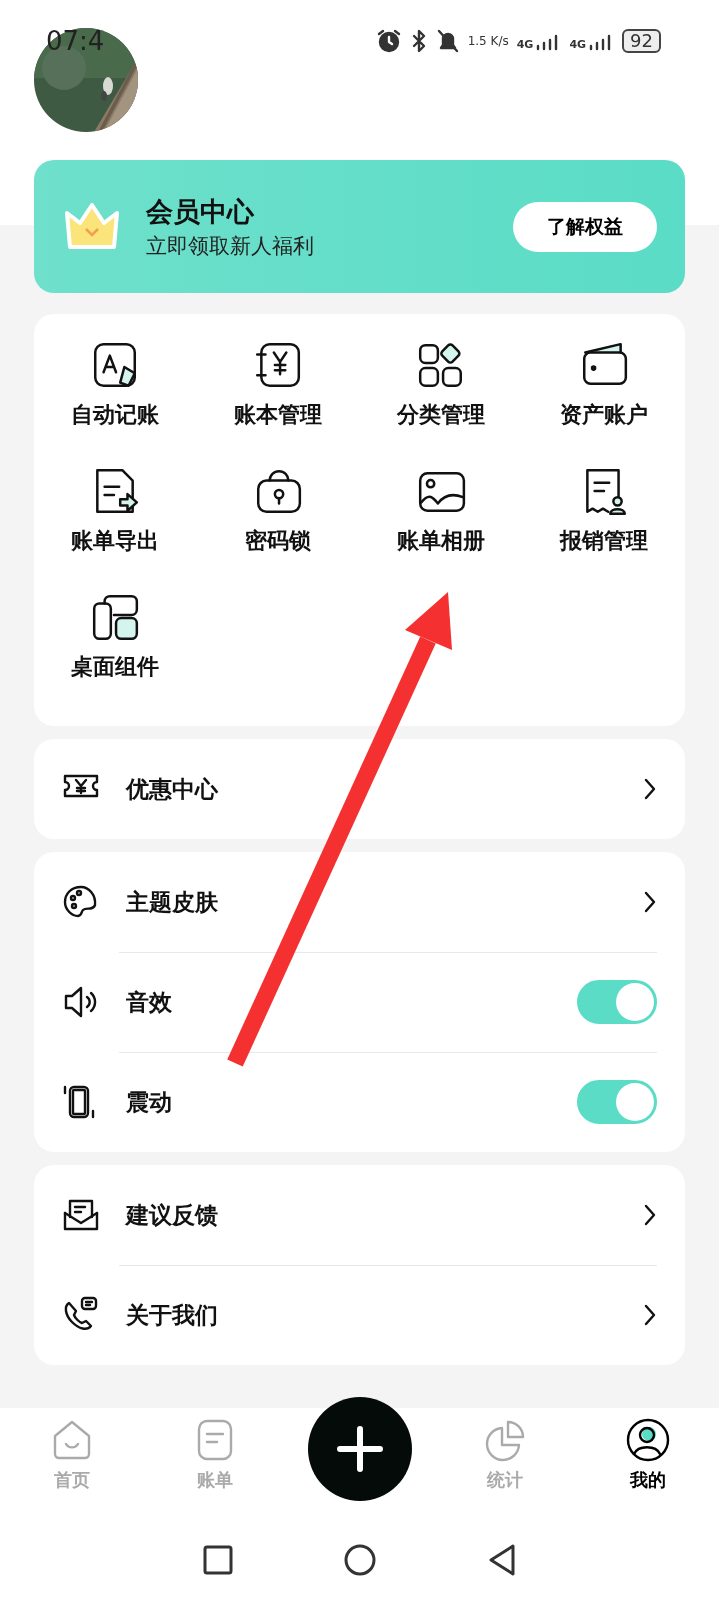 Image resolution: width=719 pixels, height=1600 pixels. What do you see at coordinates (351, 1002) in the screenshot?
I see `menu-item: 音效` at bounding box center [351, 1002].